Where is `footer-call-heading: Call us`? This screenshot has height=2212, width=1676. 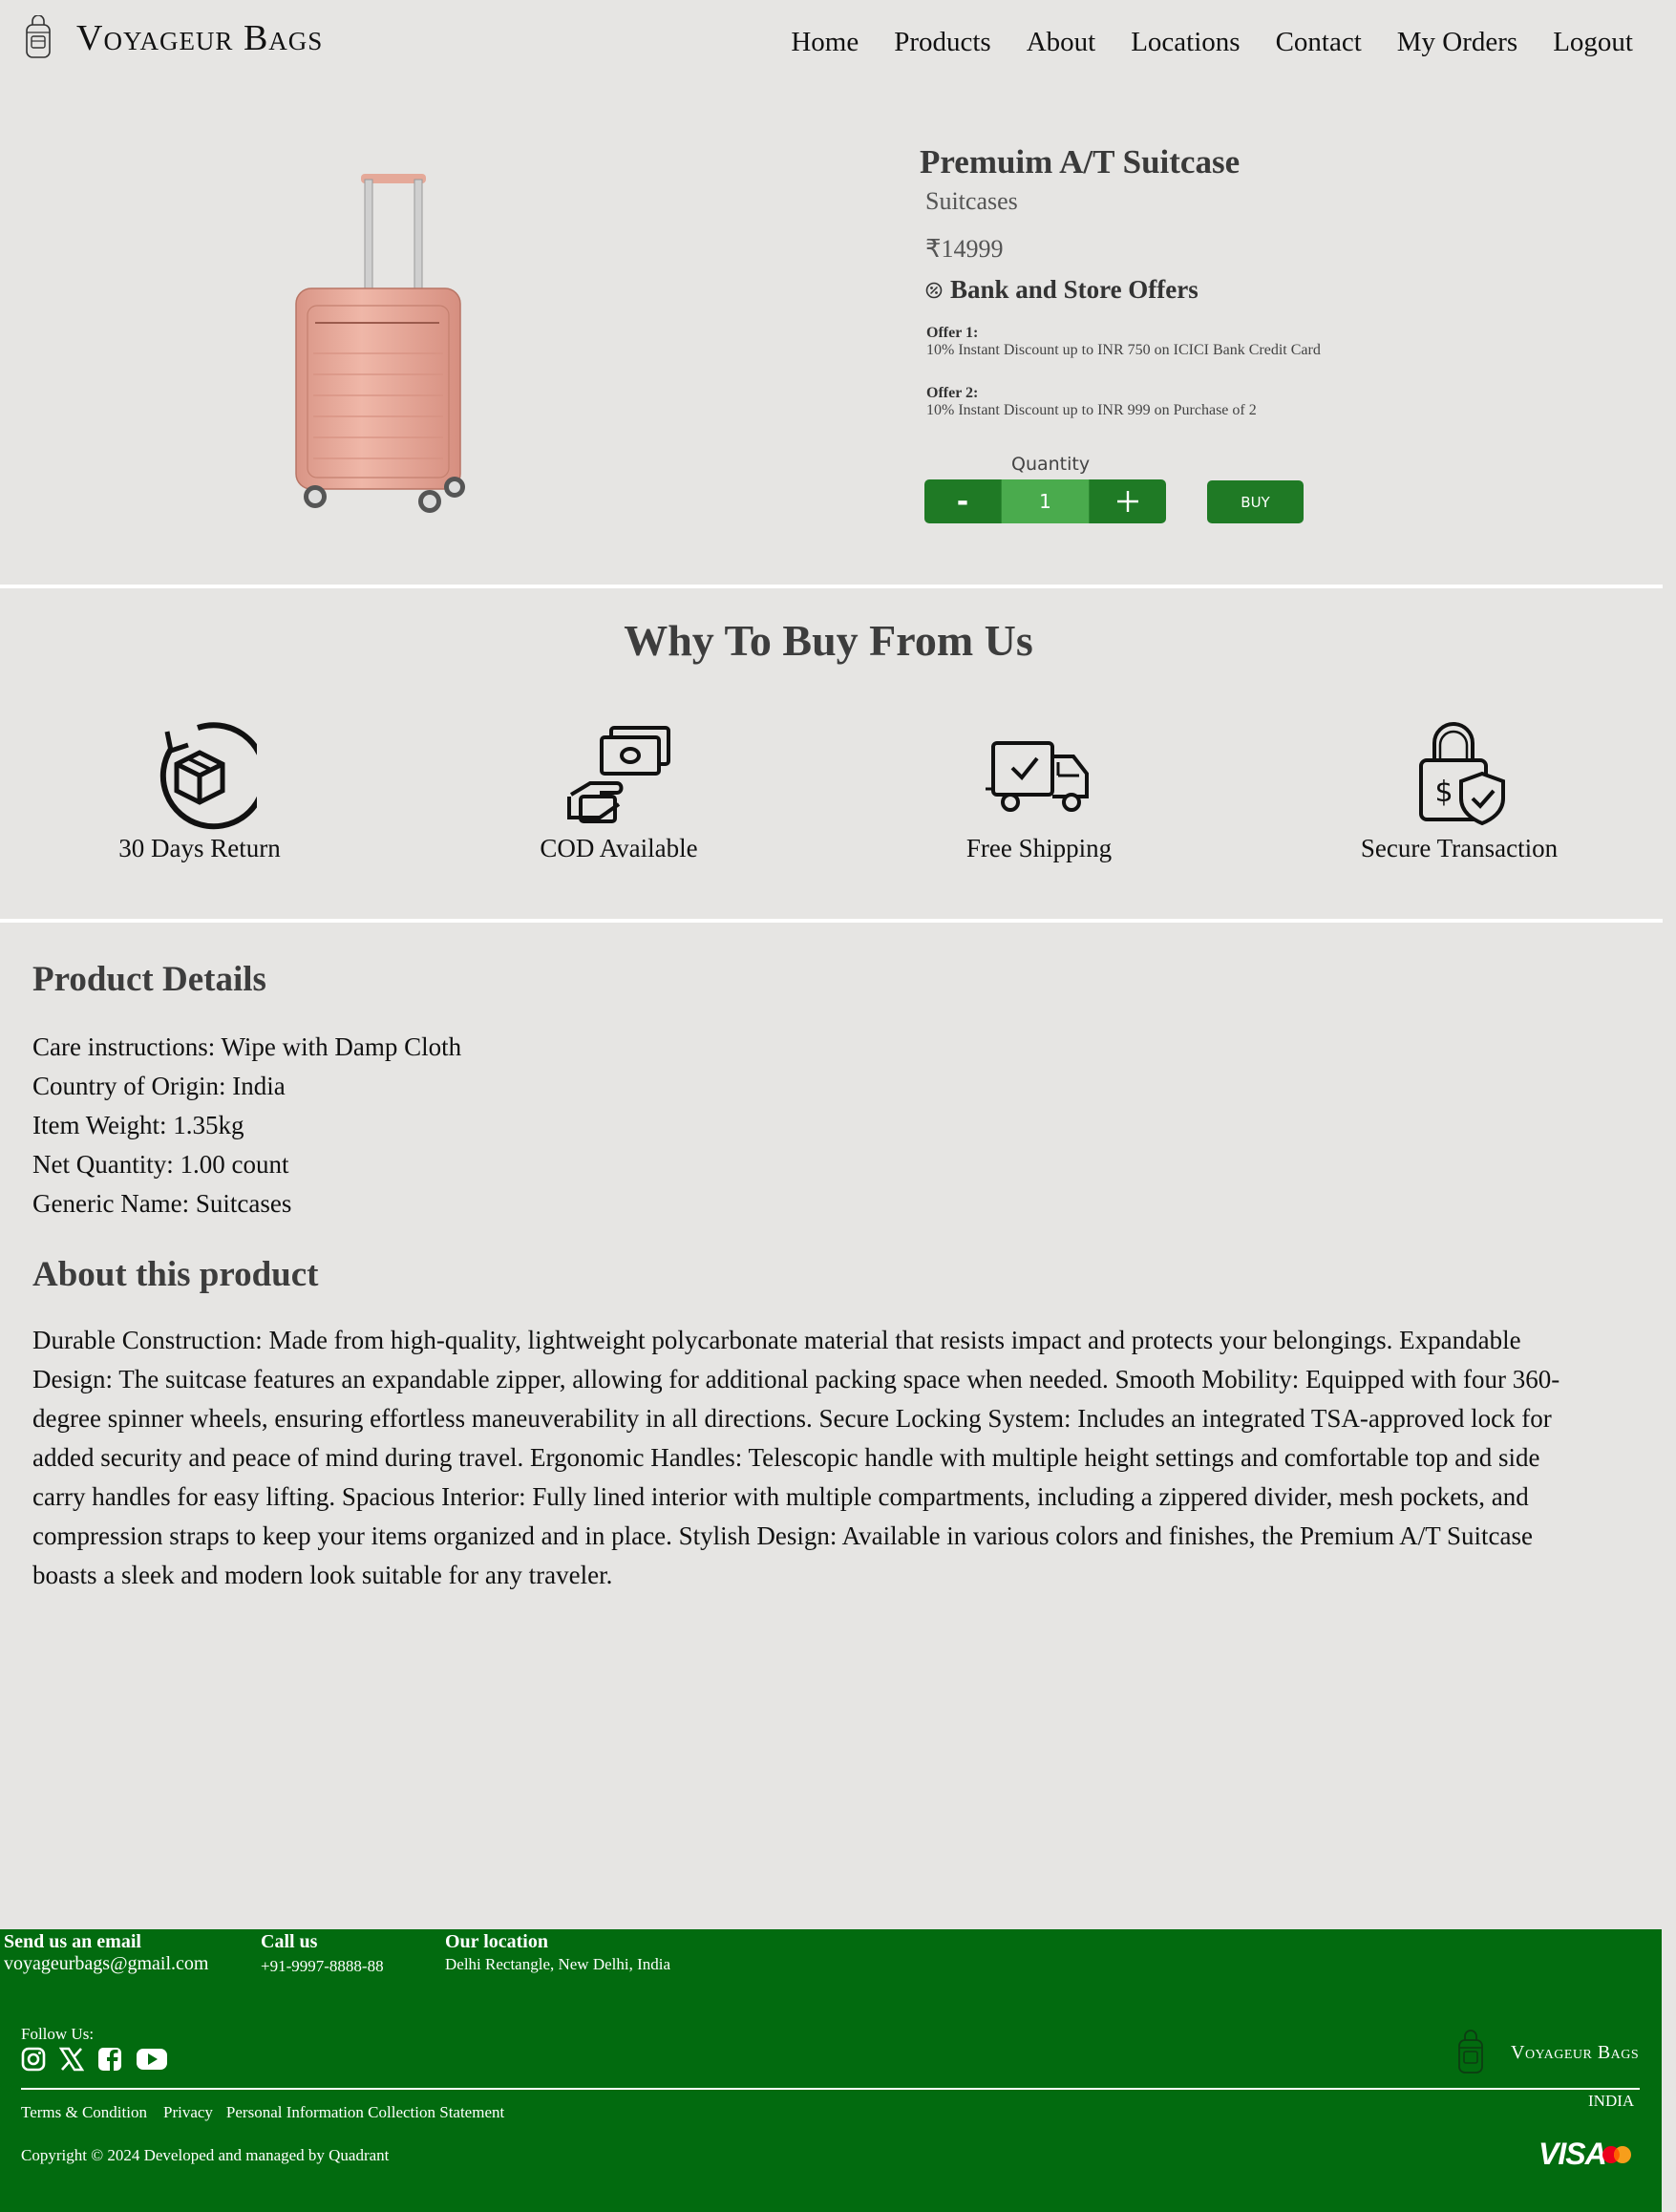
footer-call-heading: Call us is located at coordinates (289, 1941).